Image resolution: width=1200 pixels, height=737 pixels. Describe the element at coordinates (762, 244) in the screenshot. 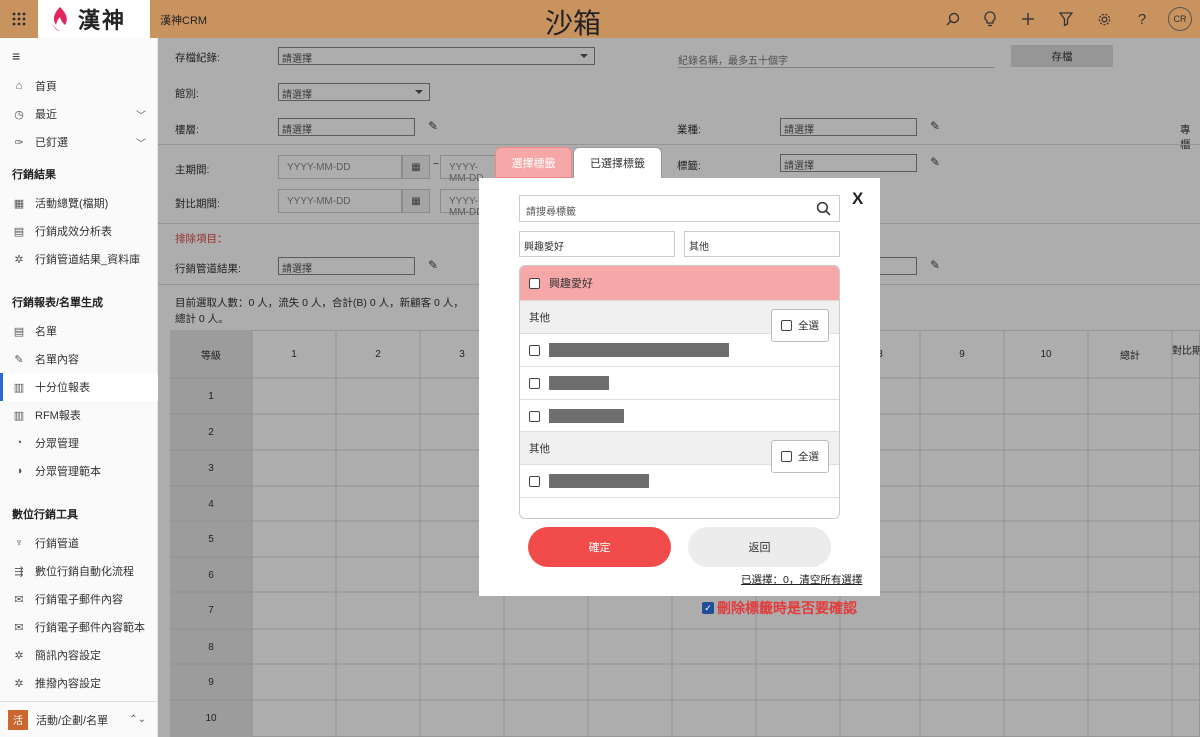

I see `subcategory-filter: 其他` at that location.